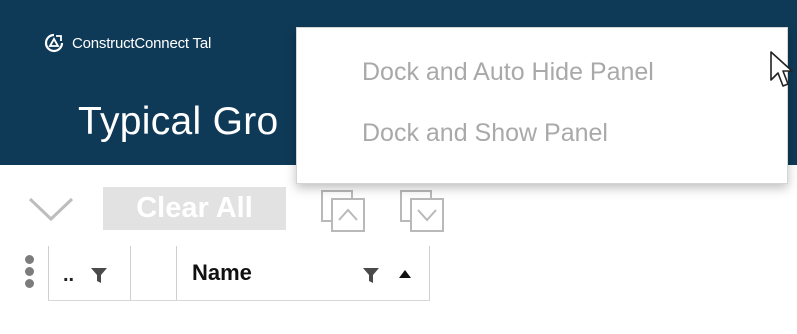 Image resolution: width=797 pixels, height=334 pixels. What do you see at coordinates (222, 273) in the screenshot?
I see `column-header-name: Name` at bounding box center [222, 273].